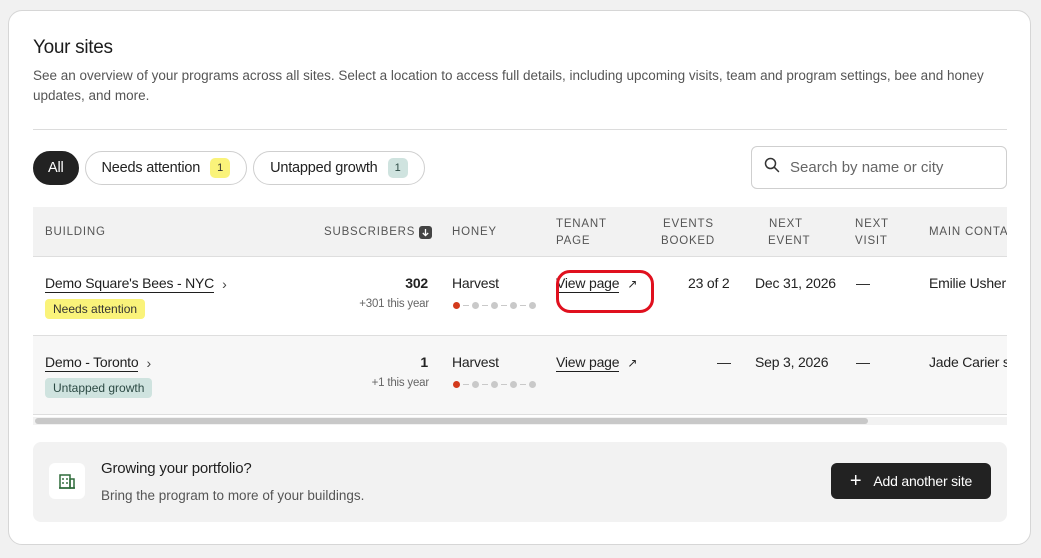 The width and height of the screenshot is (1041, 558). I want to click on main-contact: Emilie Usher, so click(967, 283).